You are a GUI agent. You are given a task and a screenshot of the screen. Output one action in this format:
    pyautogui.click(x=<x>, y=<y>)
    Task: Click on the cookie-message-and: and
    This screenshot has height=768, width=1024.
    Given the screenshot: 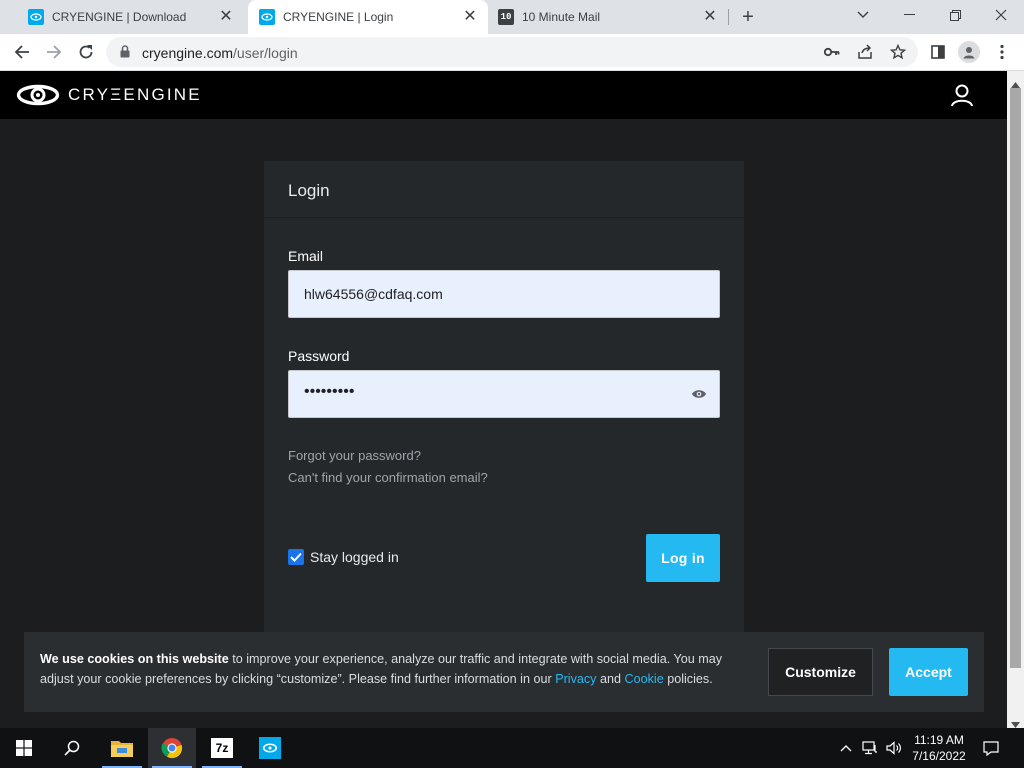 What is the action you would take?
    pyautogui.click(x=610, y=679)
    